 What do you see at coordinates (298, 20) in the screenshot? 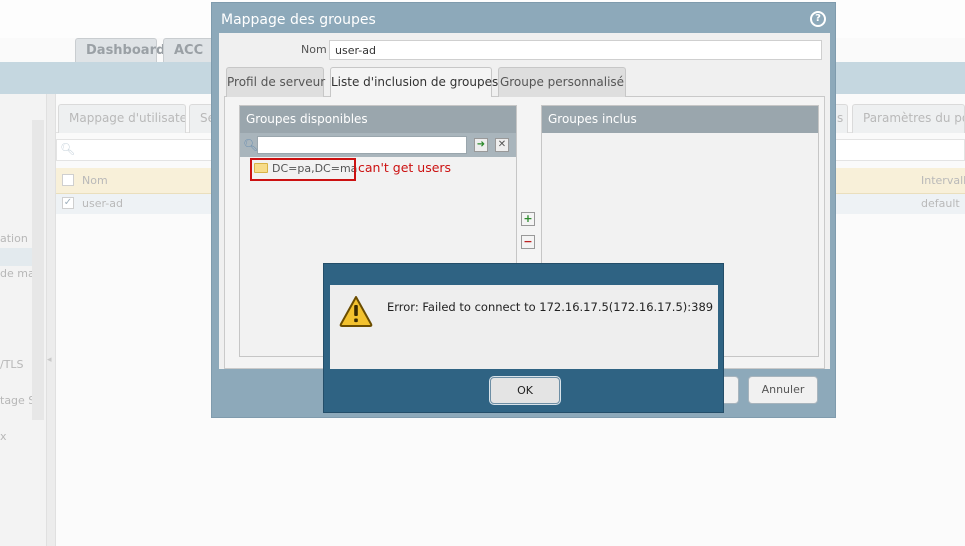
I see `dialog-title: Mappage des groupes` at bounding box center [298, 20].